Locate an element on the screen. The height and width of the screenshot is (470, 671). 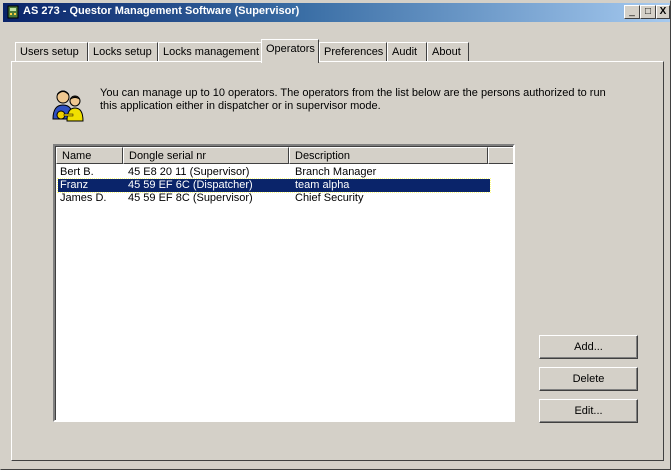
tab-preferences: Preferences is located at coordinates (353, 52).